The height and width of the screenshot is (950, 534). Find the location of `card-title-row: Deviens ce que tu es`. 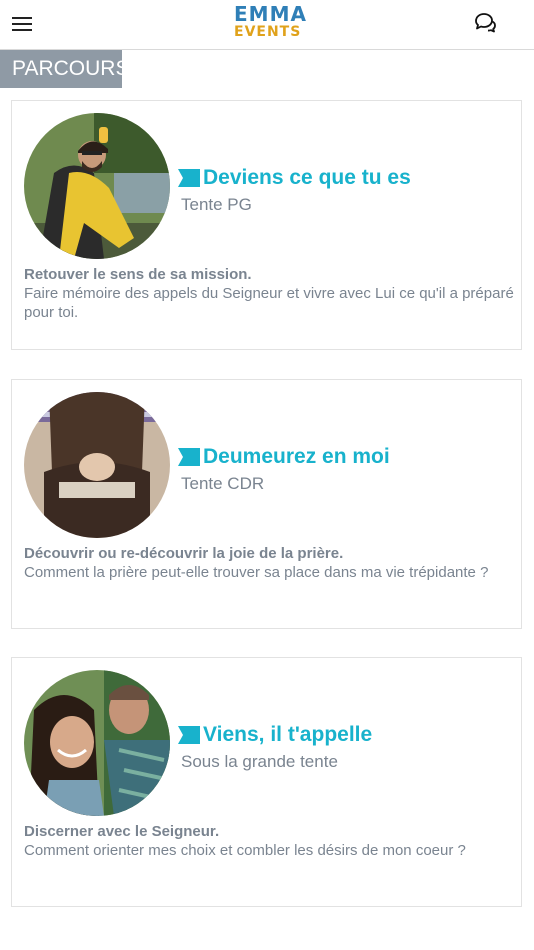

card-title-row: Deviens ce que tu es is located at coordinates (294, 178).